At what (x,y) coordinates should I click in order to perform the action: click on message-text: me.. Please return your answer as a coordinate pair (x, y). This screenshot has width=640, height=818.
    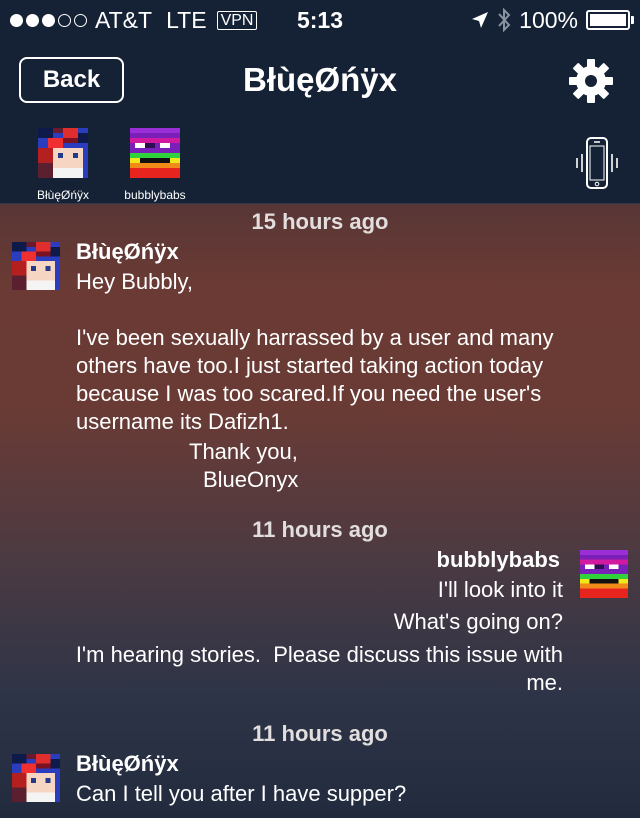
    Looking at the image, I should click on (544, 682).